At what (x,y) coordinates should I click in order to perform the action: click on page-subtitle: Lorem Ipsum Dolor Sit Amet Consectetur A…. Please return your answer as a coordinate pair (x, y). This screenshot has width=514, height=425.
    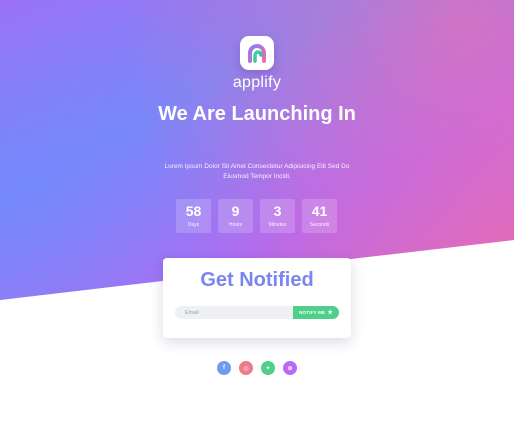
    Looking at the image, I should click on (257, 171).